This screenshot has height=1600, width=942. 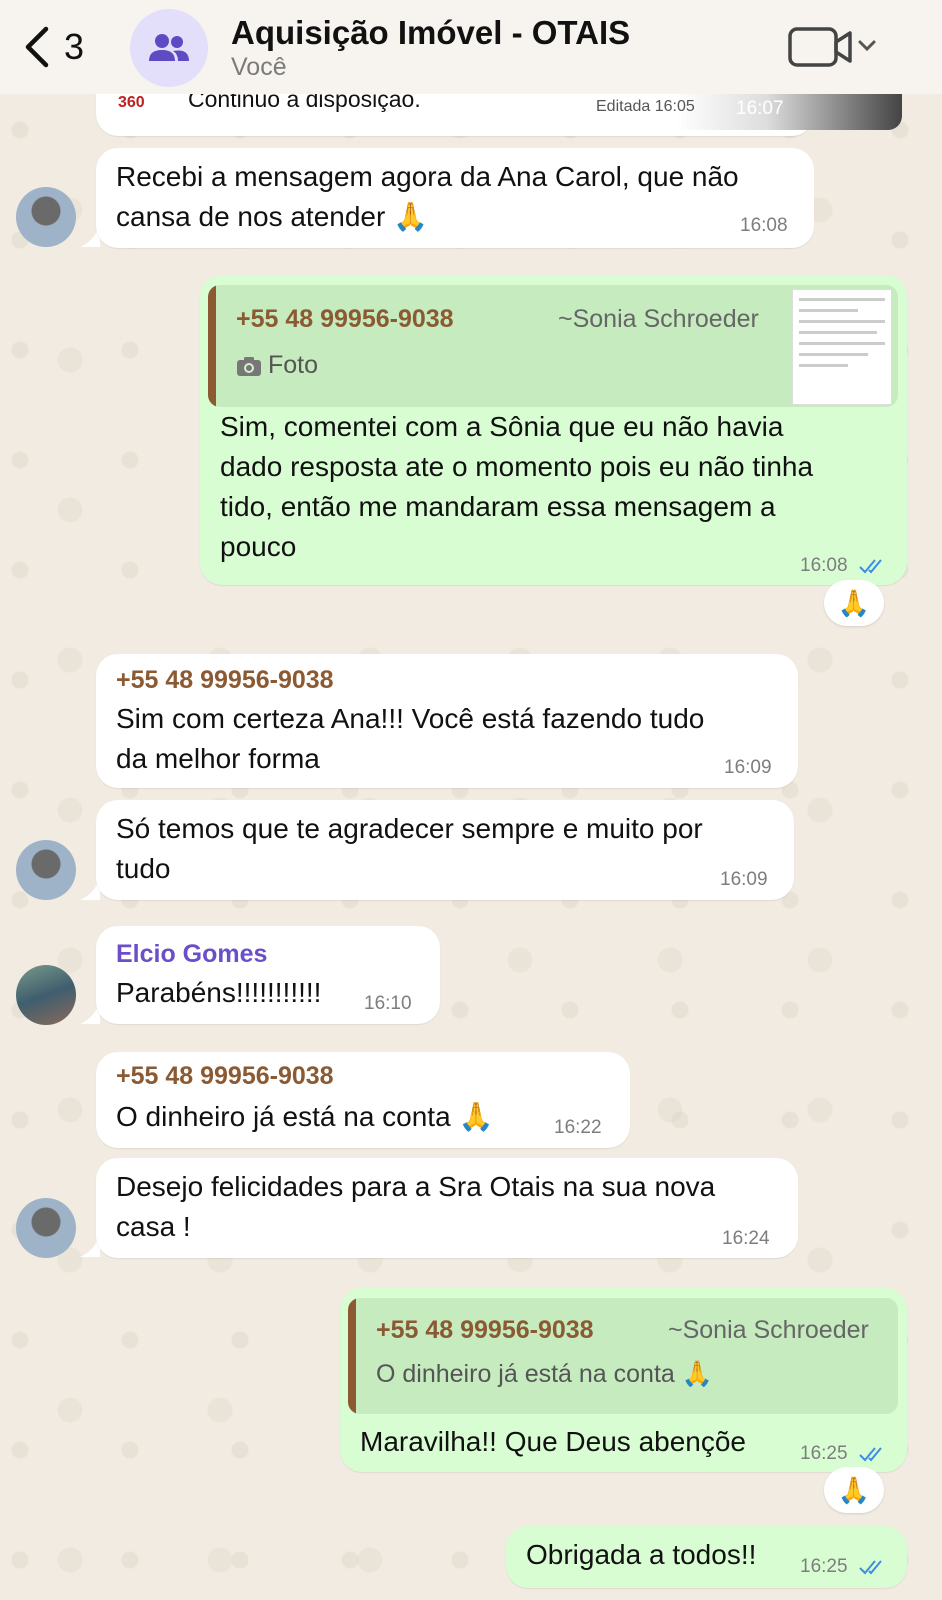 What do you see at coordinates (641, 1554) in the screenshot?
I see `message-text: Obrigada a todos!!` at bounding box center [641, 1554].